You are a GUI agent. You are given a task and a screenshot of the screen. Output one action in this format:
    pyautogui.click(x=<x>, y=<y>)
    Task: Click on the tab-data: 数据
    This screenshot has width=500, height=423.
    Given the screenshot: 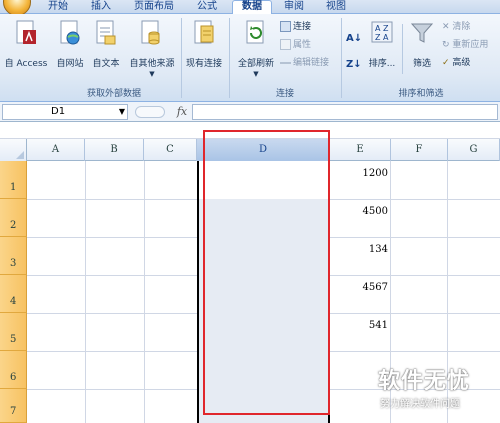 What is the action you would take?
    pyautogui.click(x=252, y=7)
    